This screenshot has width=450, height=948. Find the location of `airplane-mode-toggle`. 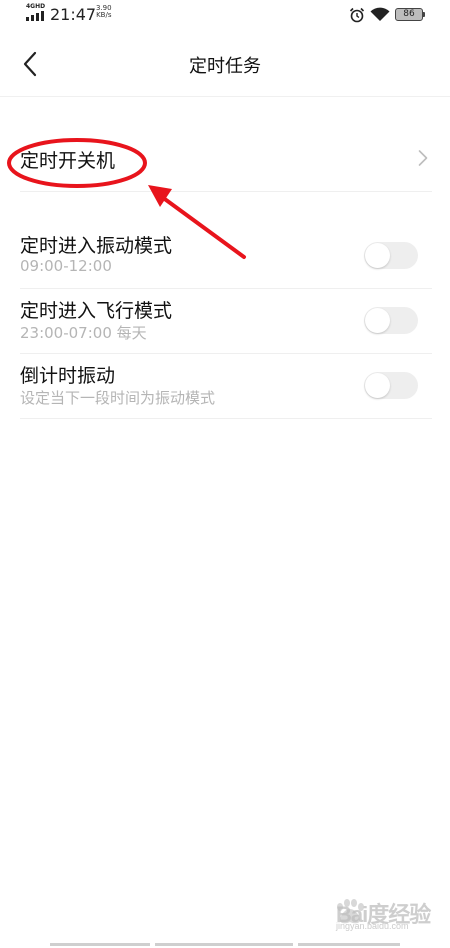

airplane-mode-toggle is located at coordinates (391, 320).